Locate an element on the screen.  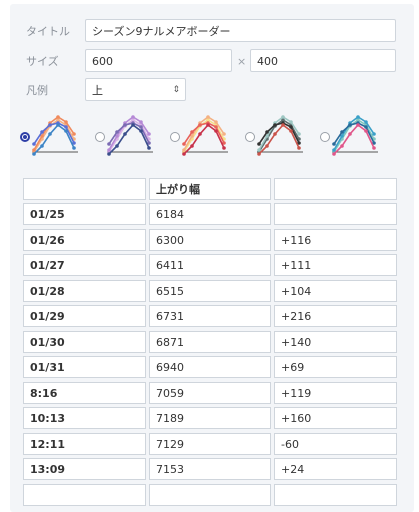
value-cell: 6515 is located at coordinates (210, 290).